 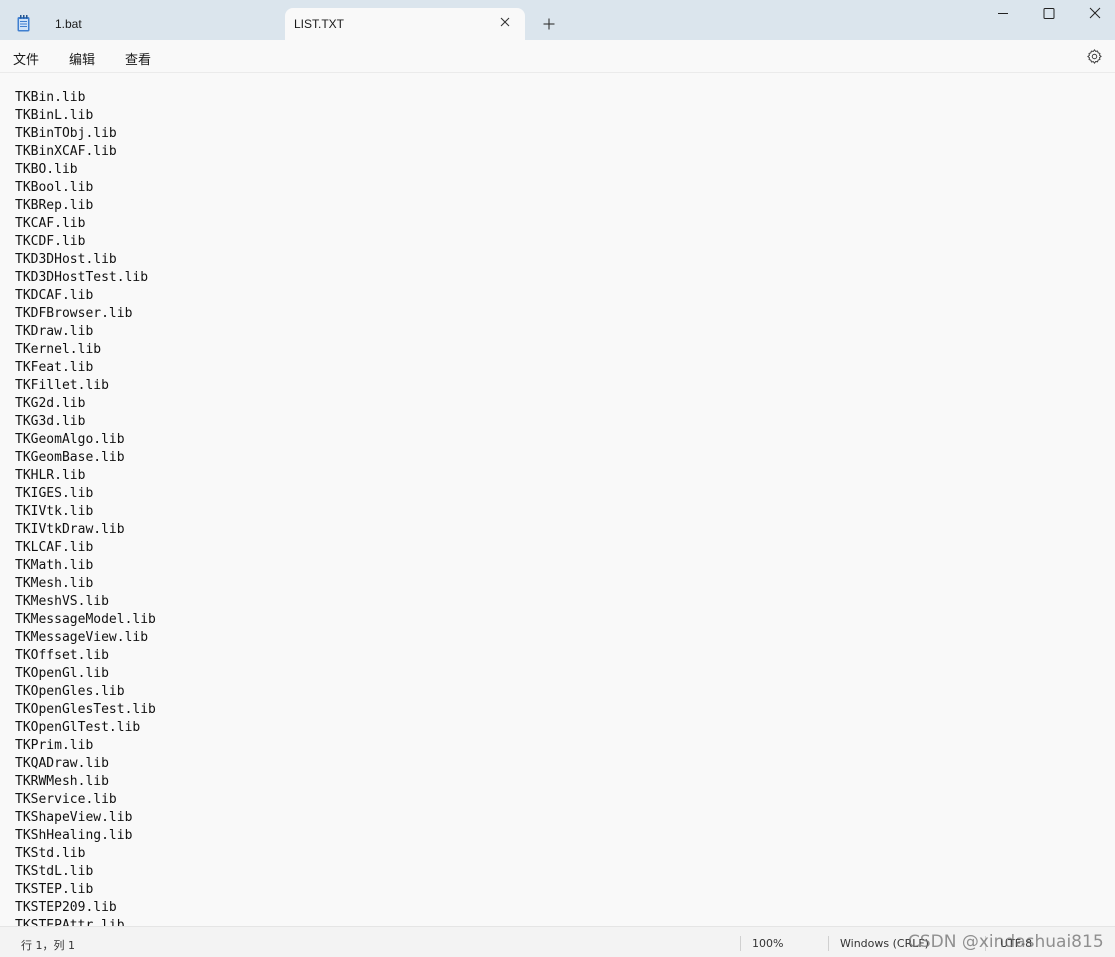 What do you see at coordinates (50, 853) in the screenshot?
I see `text-line: TKStd.lib` at bounding box center [50, 853].